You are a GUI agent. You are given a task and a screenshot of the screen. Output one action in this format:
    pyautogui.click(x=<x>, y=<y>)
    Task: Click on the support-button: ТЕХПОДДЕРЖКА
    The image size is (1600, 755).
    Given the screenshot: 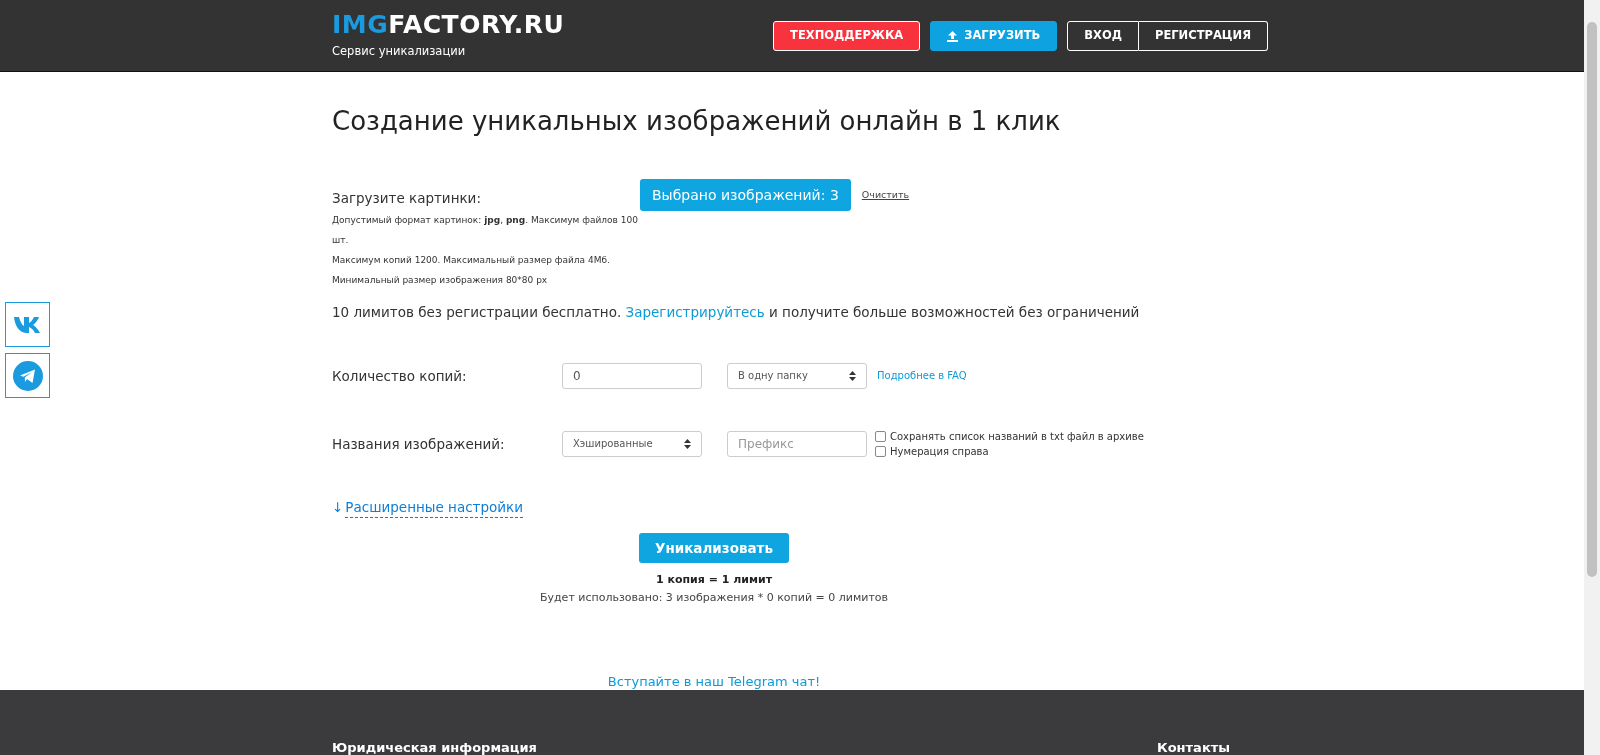 What is the action you would take?
    pyautogui.click(x=847, y=36)
    